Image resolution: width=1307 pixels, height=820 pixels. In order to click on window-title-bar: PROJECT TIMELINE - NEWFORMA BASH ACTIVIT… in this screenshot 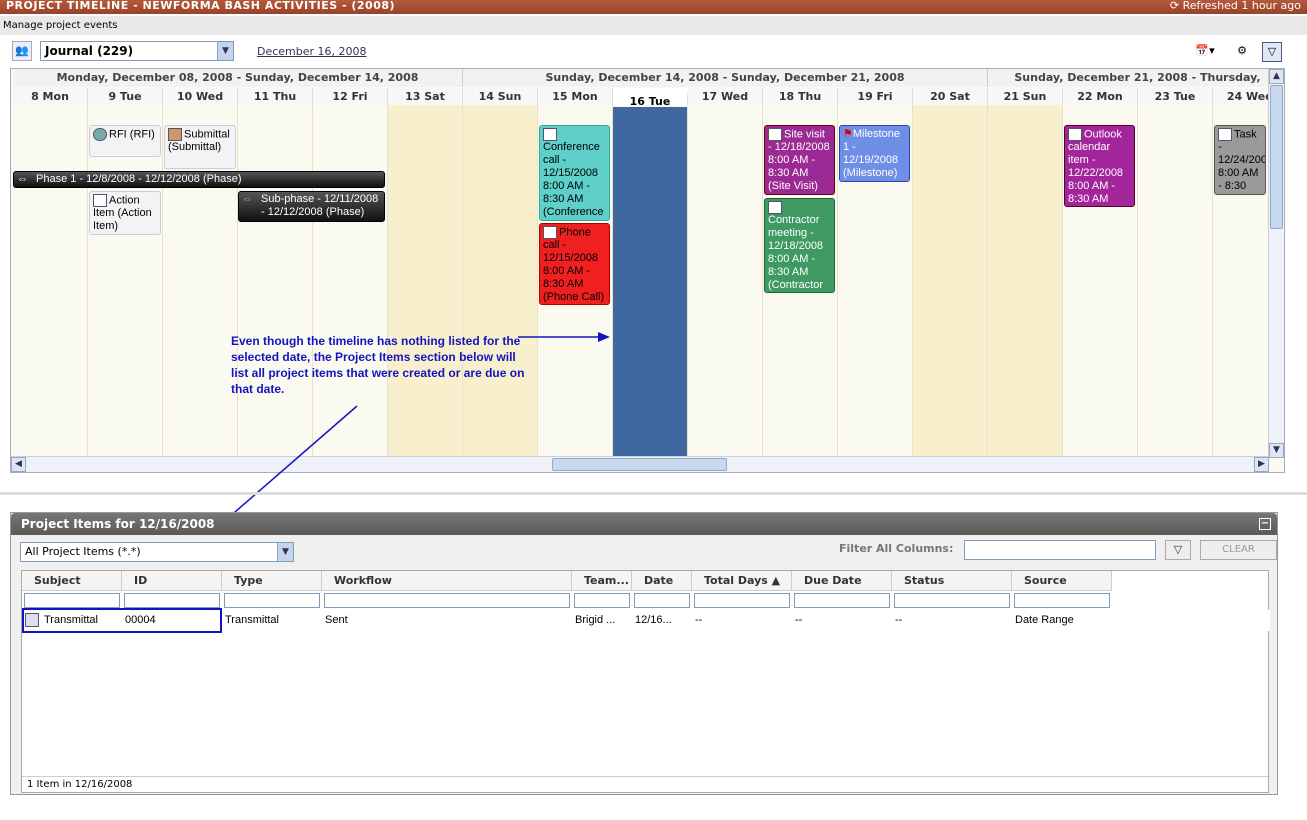, I will do `click(653, 7)`.